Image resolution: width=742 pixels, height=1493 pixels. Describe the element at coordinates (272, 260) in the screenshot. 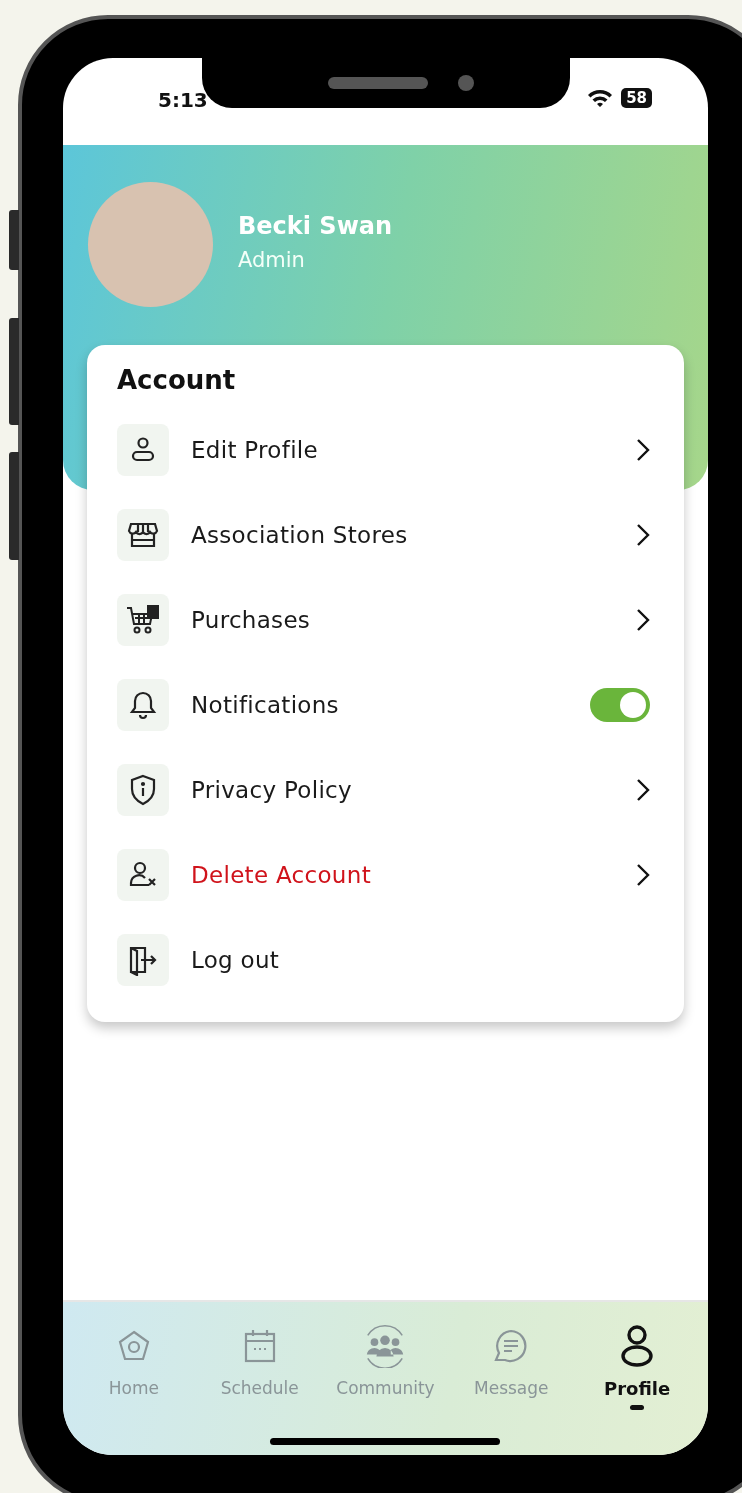

I see `user-role: Admin` at that location.